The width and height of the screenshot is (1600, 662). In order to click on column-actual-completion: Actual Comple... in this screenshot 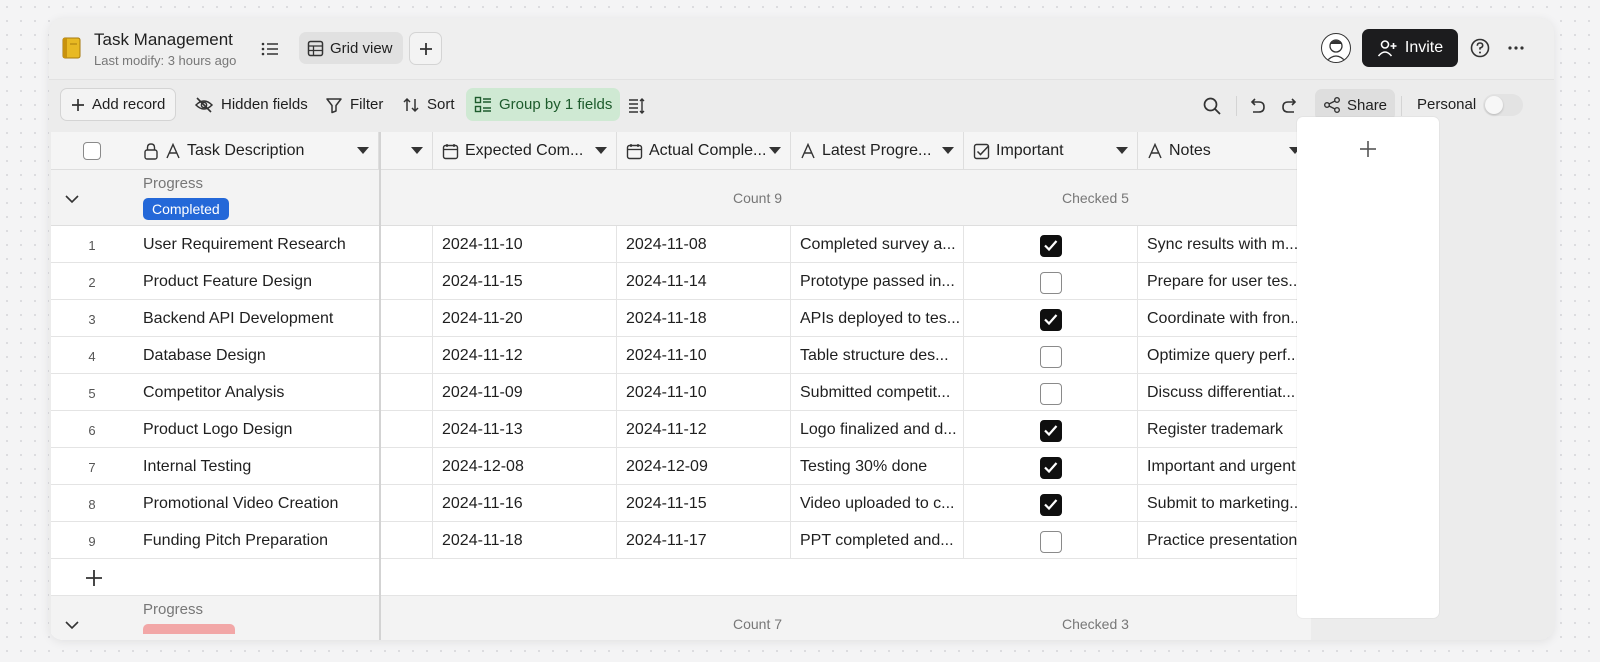, I will do `click(704, 151)`.